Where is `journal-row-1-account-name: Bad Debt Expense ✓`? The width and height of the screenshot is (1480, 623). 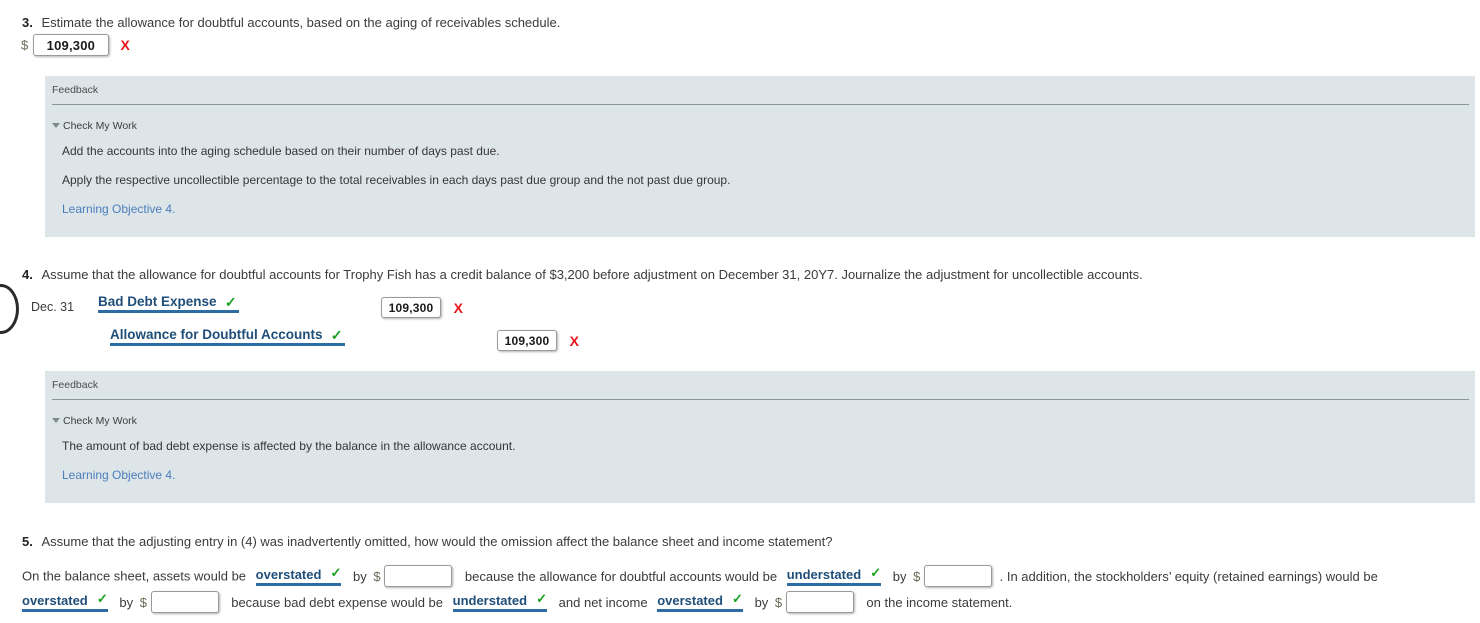
journal-row-1-account-name: Bad Debt Expense ✓ is located at coordinates (168, 303).